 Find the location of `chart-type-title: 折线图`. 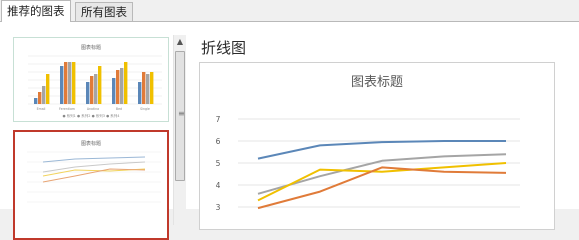

chart-type-title: 折线图 is located at coordinates (224, 48).